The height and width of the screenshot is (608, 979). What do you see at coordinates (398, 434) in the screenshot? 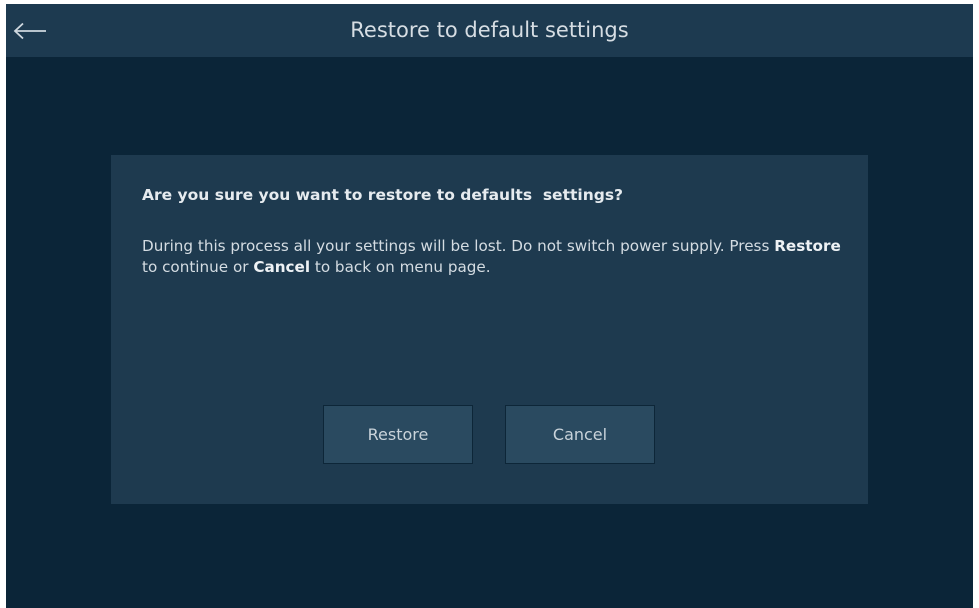
I see `restore-button: Restore` at bounding box center [398, 434].